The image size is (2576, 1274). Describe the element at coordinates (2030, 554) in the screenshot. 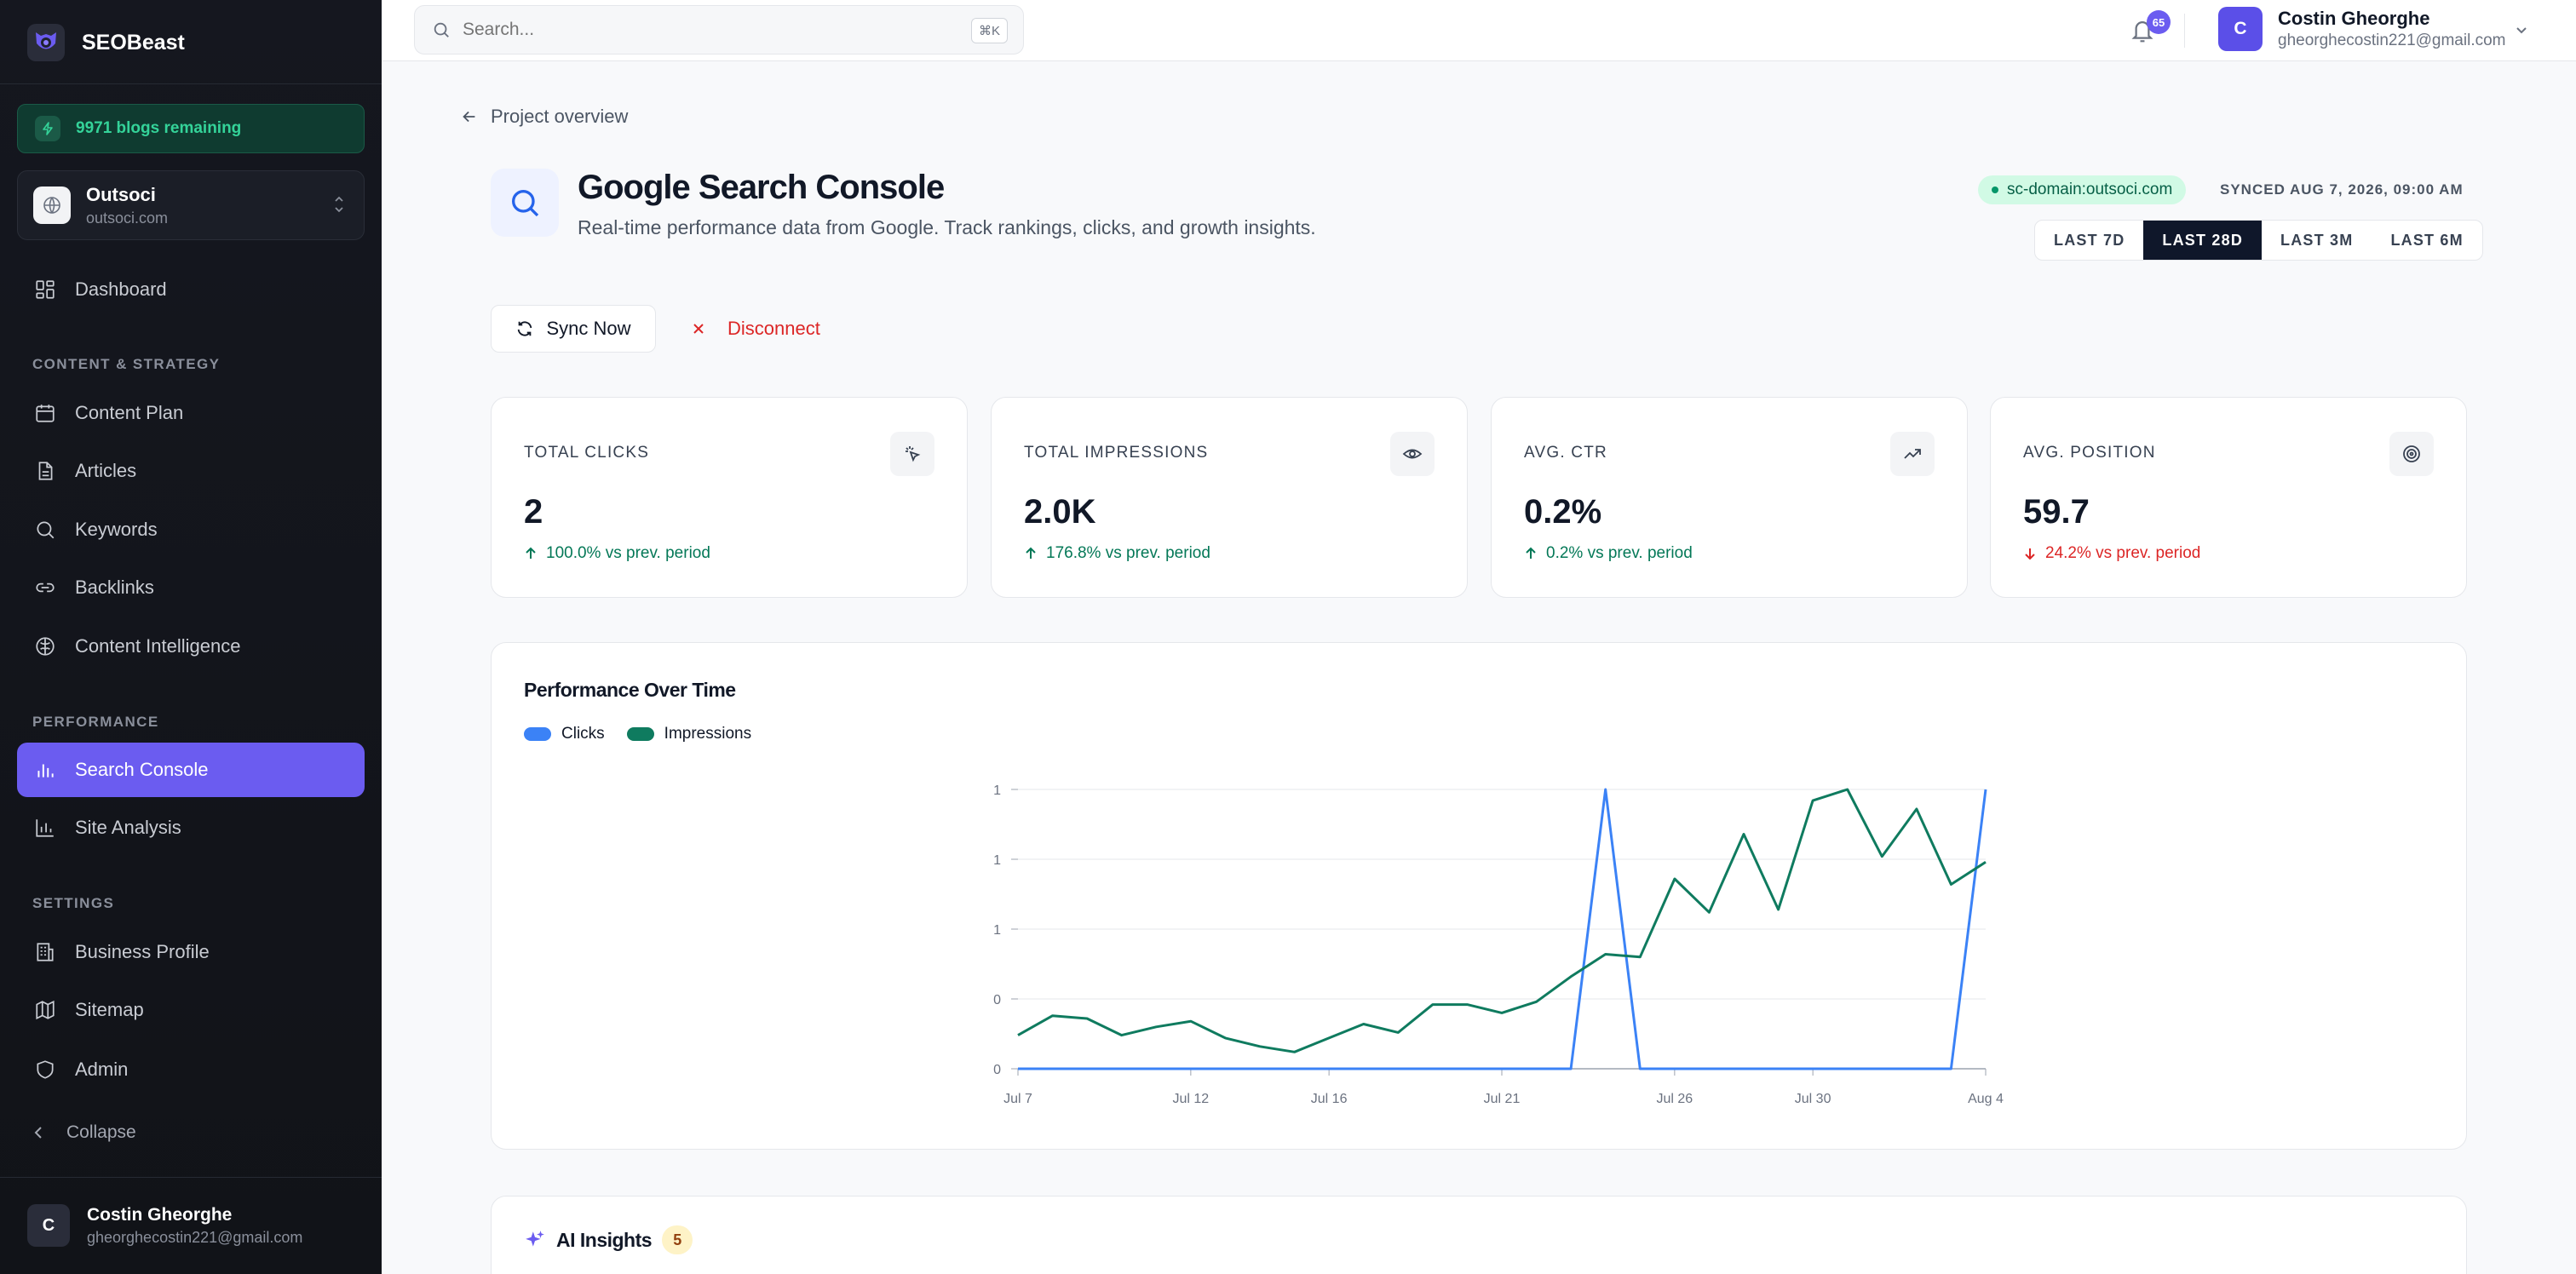

I see `arrow-down-icon` at that location.